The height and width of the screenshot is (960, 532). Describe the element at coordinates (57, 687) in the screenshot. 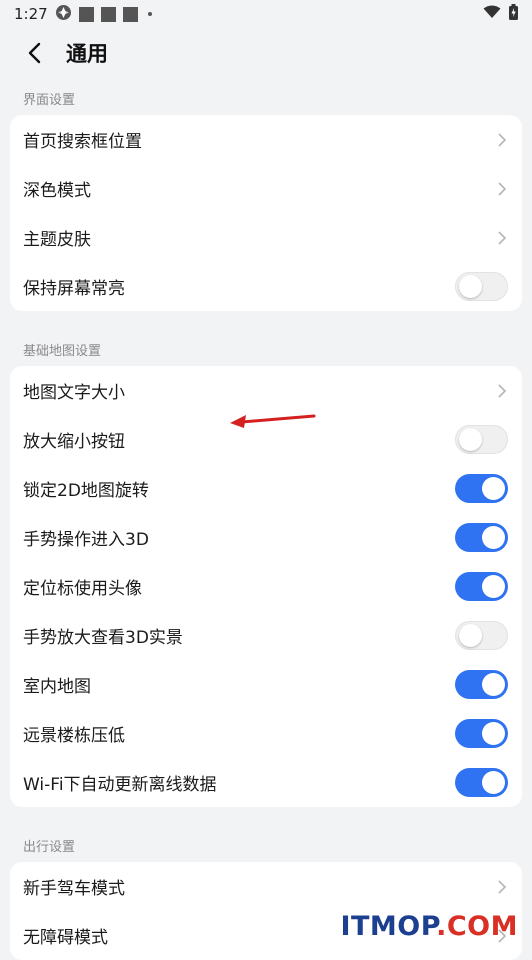

I see `row-label: 室内地图` at that location.